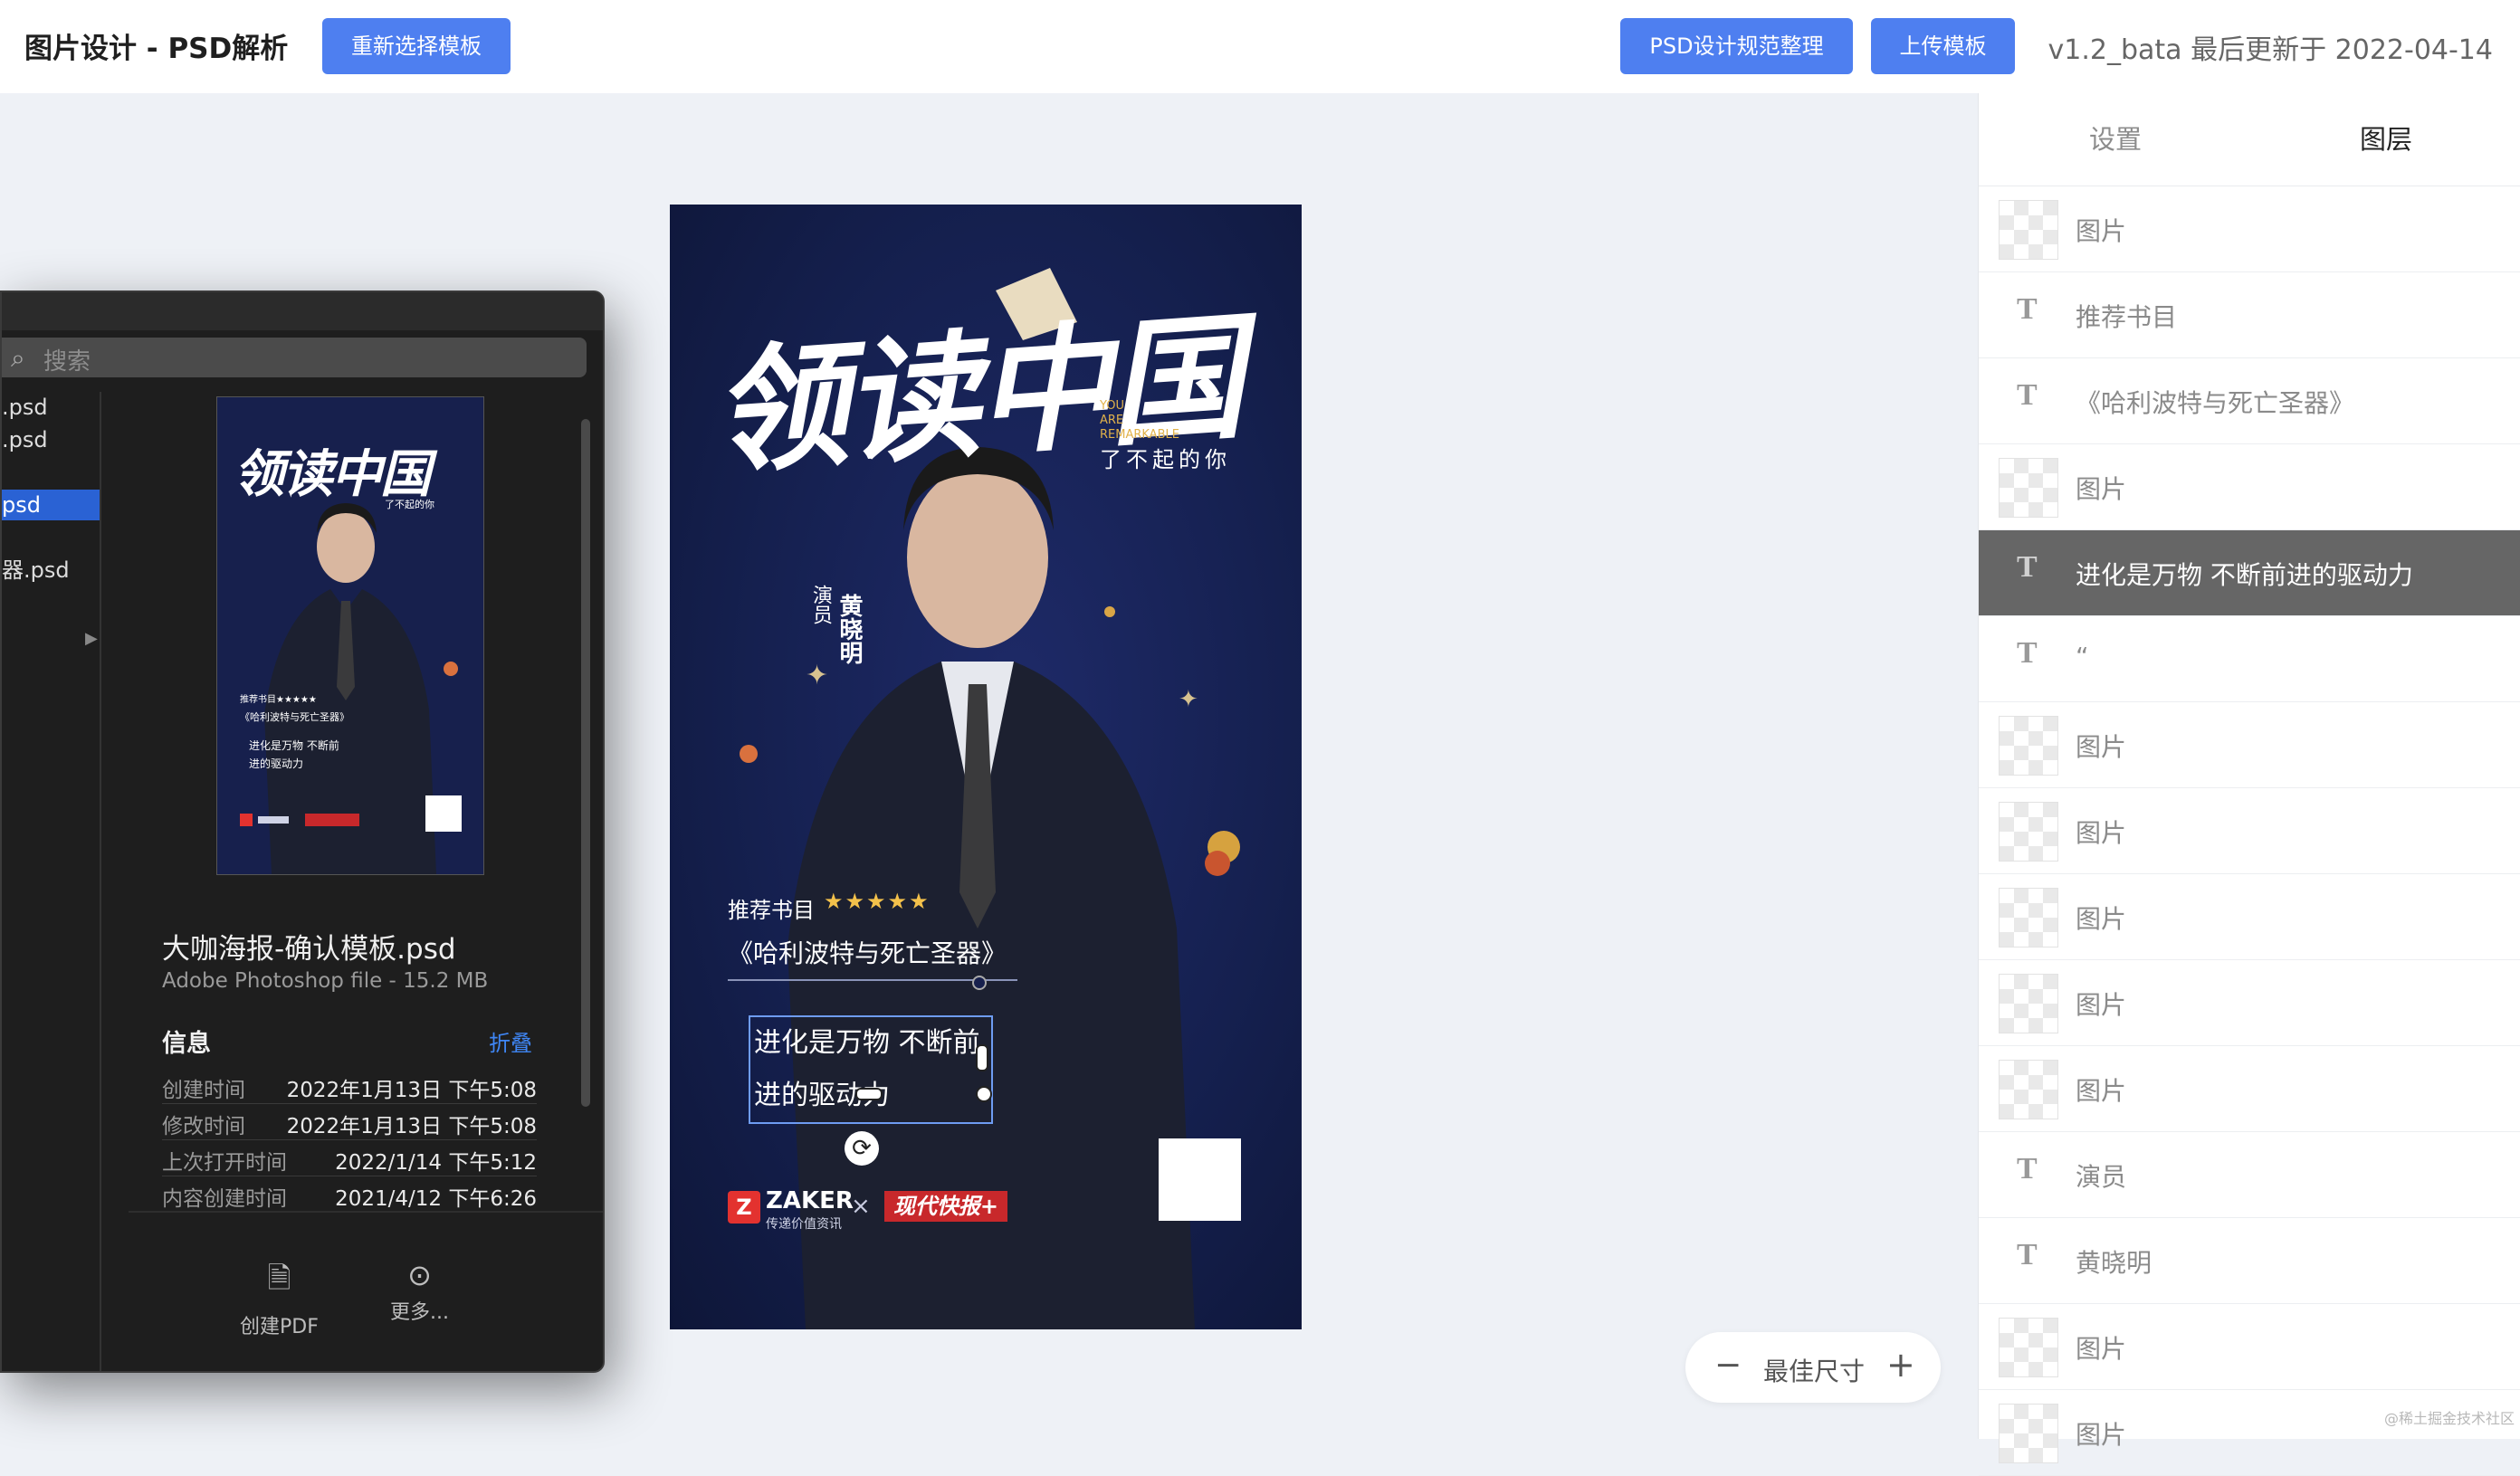 The width and height of the screenshot is (2520, 1476). I want to click on pdf-doc-icon: 🗎, so click(279, 1278).